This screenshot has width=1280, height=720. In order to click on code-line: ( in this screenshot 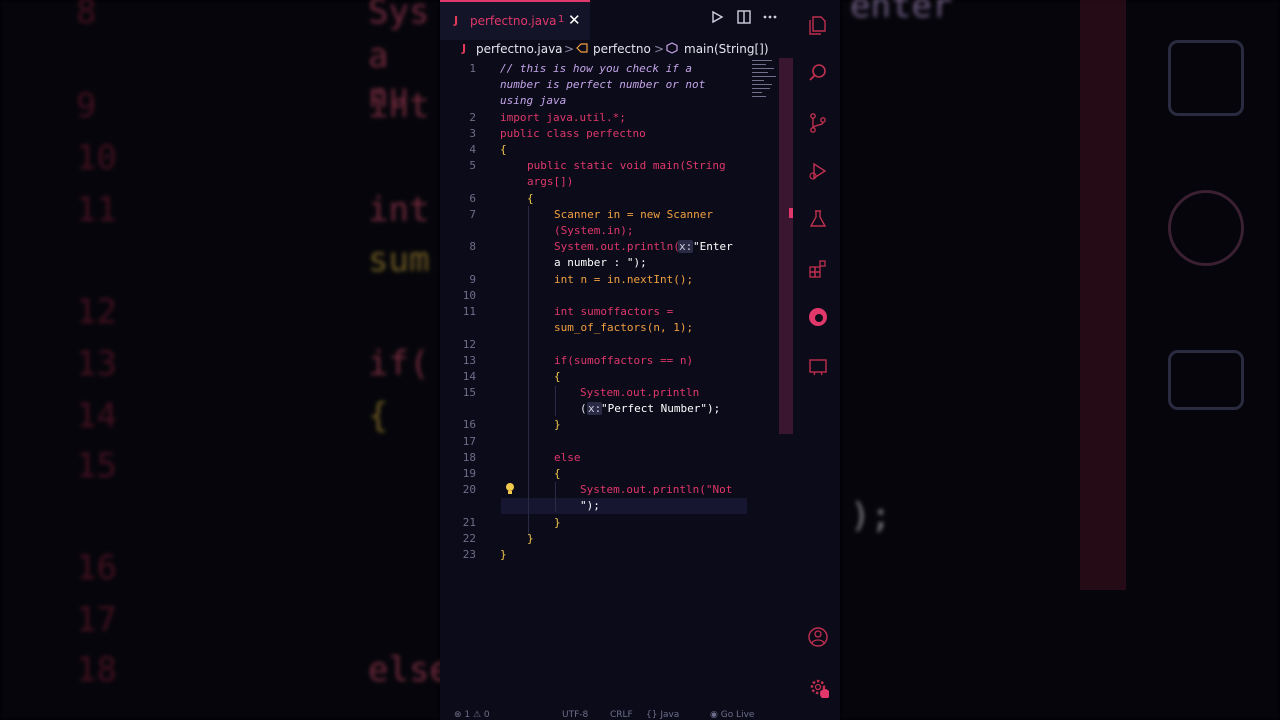, I will do `click(583, 408)`.